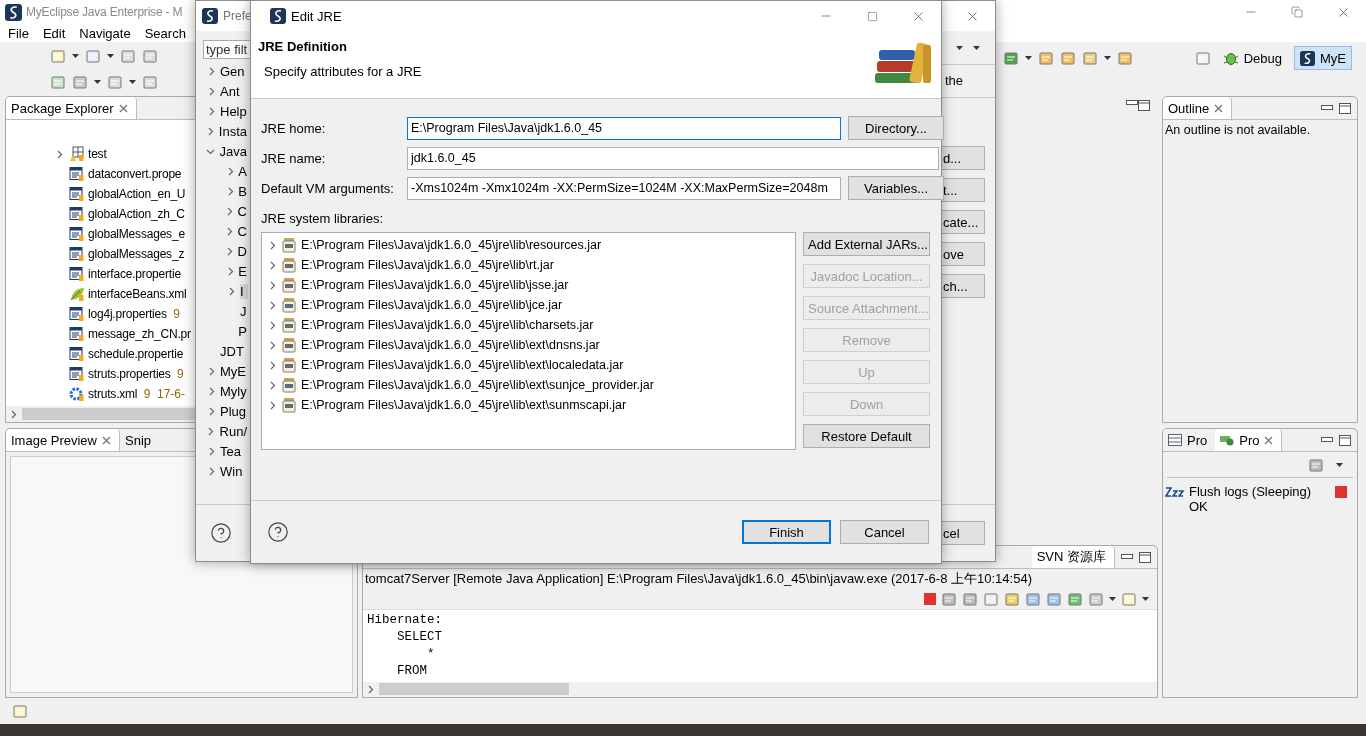 Image resolution: width=1366 pixels, height=736 pixels. I want to click on view-tab: Package Explorer, so click(71, 108).